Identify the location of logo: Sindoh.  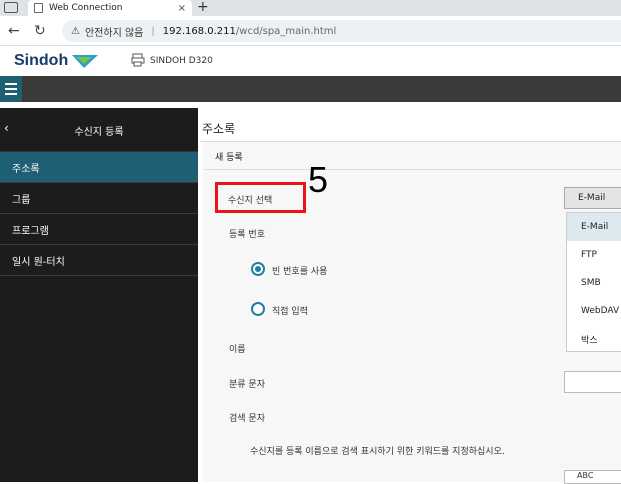
(41, 60).